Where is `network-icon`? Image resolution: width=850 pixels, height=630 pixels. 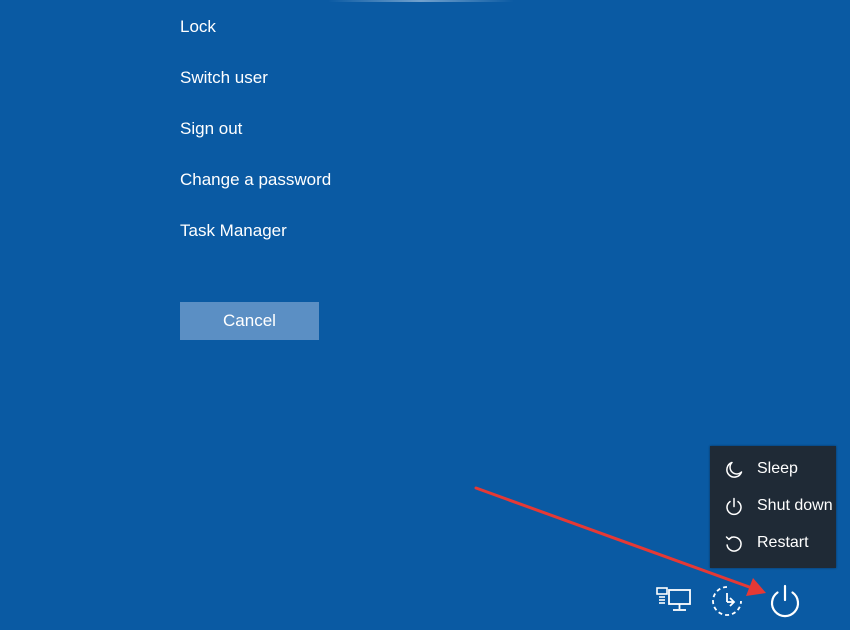 network-icon is located at coordinates (674, 600).